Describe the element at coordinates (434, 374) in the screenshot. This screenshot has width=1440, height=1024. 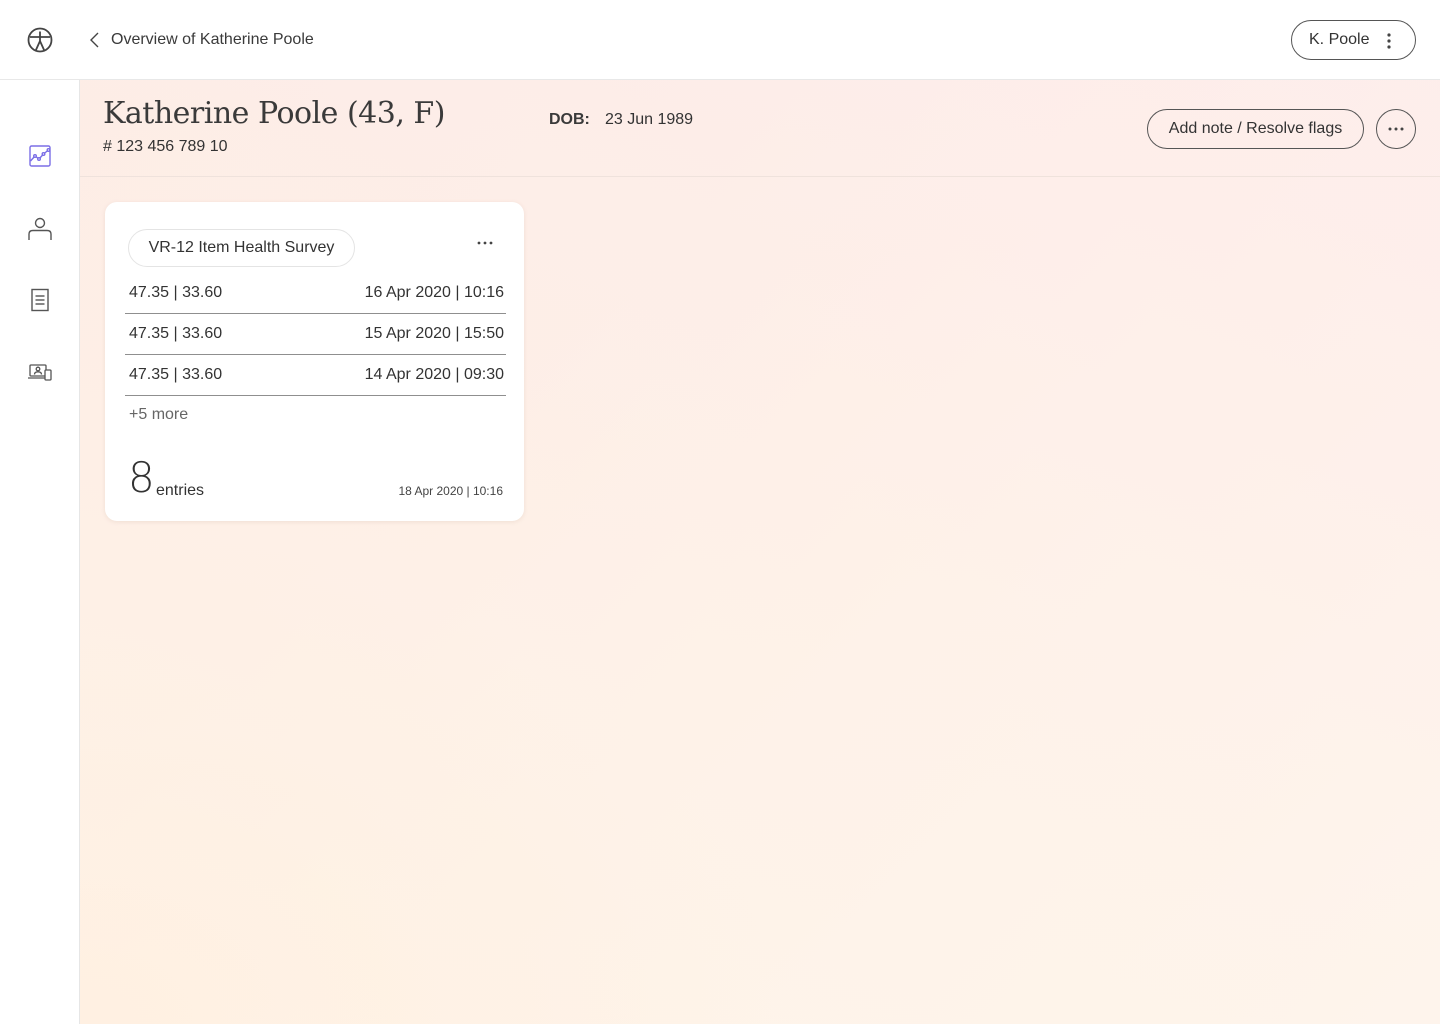
I see `entry-timestamp: 14 Apr 2020 | 09:30` at that location.